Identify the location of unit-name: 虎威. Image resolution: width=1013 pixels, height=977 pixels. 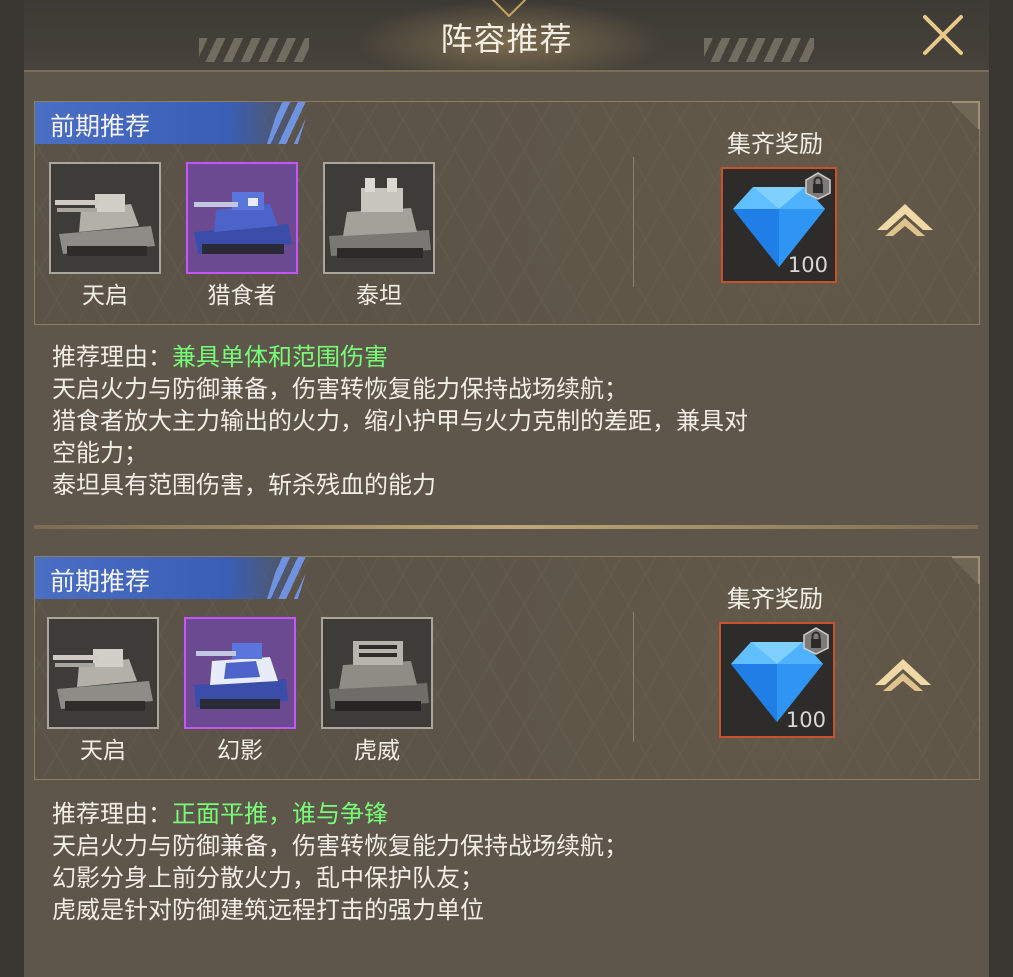
(377, 751).